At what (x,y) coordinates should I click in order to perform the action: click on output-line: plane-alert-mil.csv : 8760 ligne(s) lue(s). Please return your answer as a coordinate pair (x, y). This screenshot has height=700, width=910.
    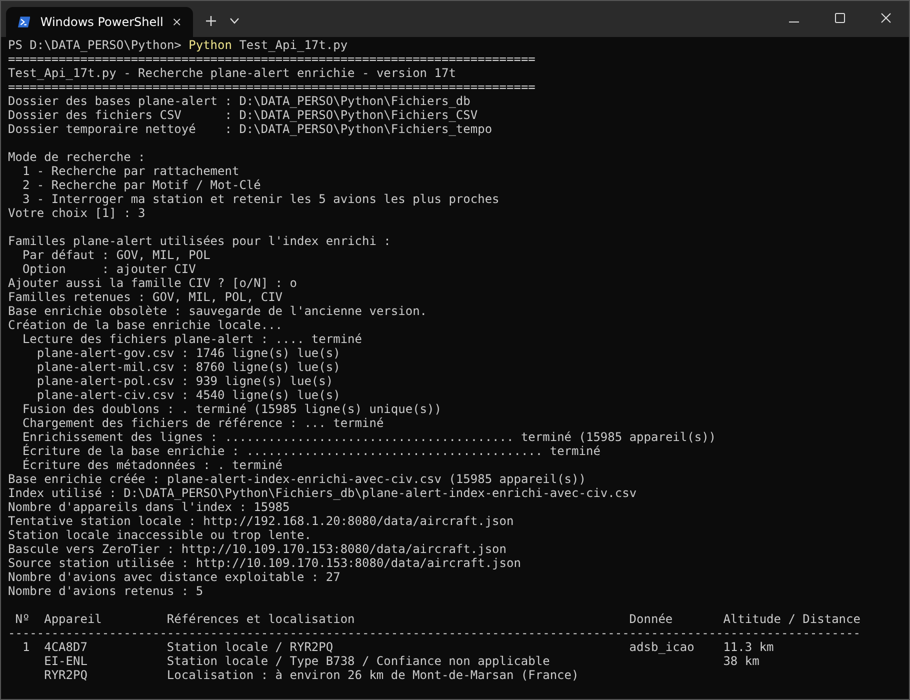
    Looking at the image, I should click on (189, 367).